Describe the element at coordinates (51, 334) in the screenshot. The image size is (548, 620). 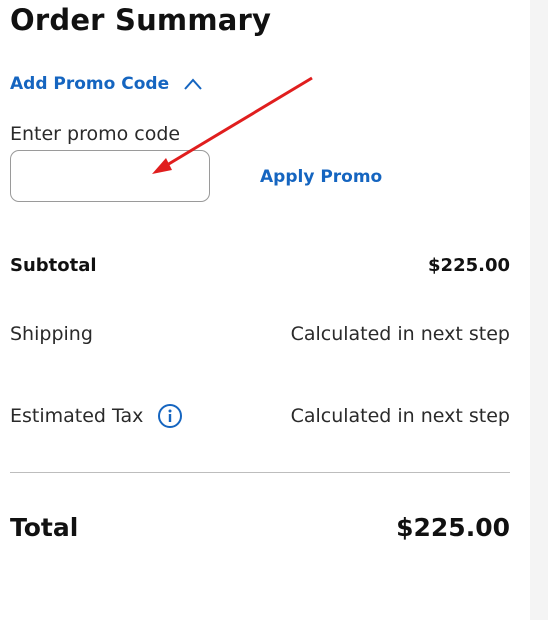
I see `shipping-label: Shipping` at that location.